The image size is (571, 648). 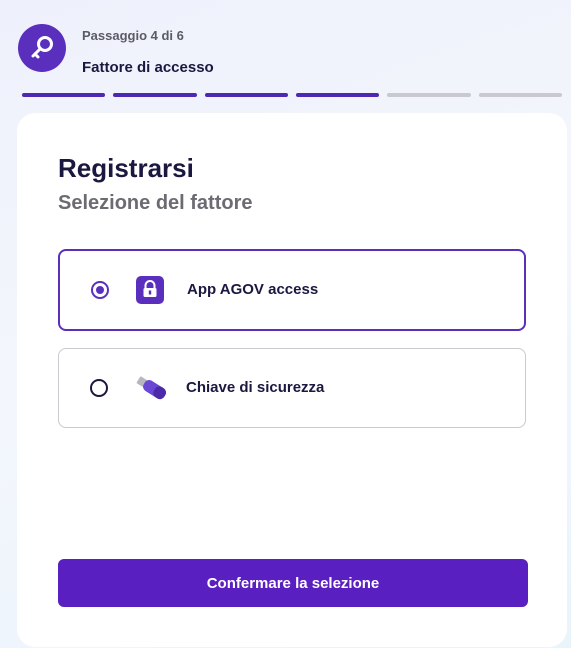 What do you see at coordinates (292, 95) in the screenshot?
I see `progress-bar` at bounding box center [292, 95].